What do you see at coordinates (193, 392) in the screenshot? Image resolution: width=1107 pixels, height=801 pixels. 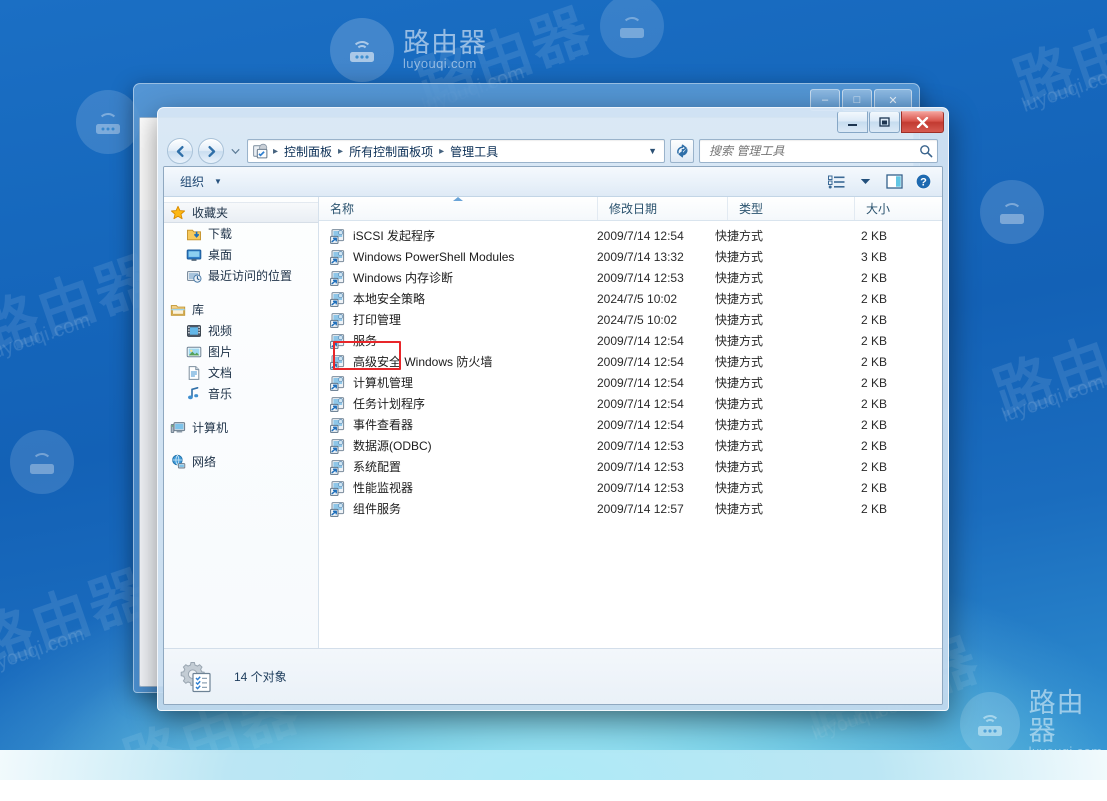 I see `music-icon` at bounding box center [193, 392].